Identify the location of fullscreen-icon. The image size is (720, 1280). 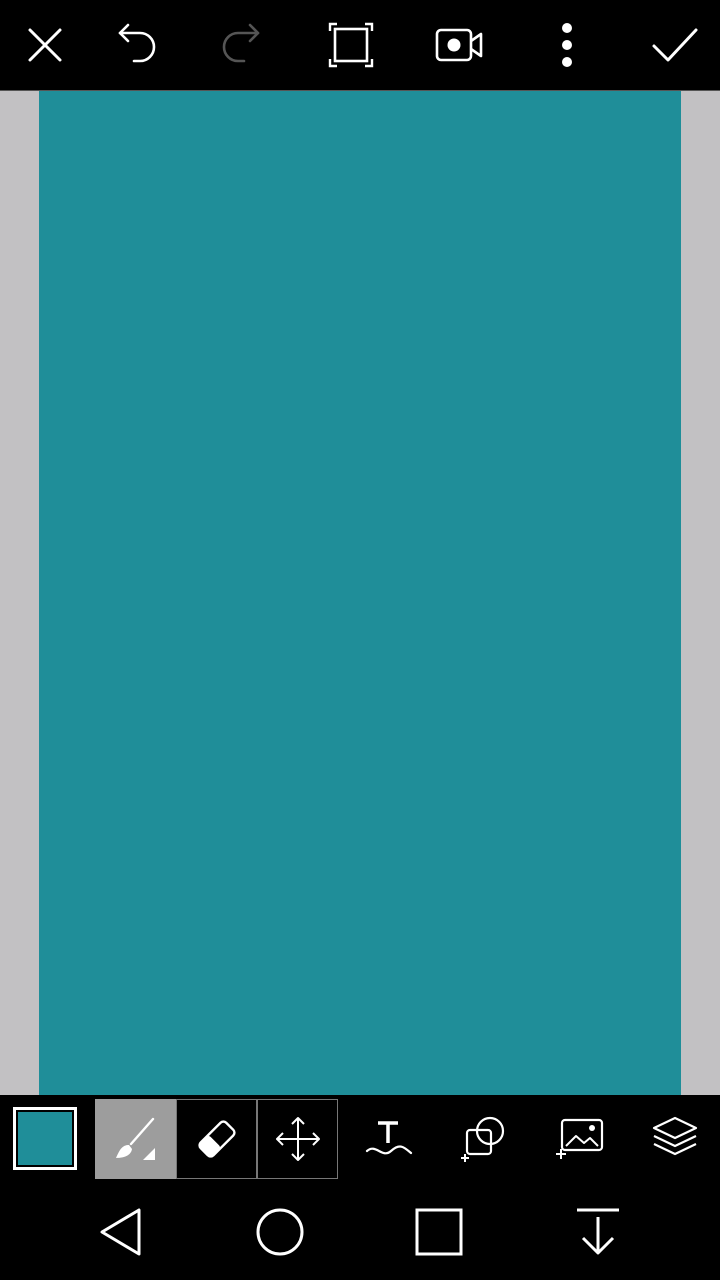
(351, 45).